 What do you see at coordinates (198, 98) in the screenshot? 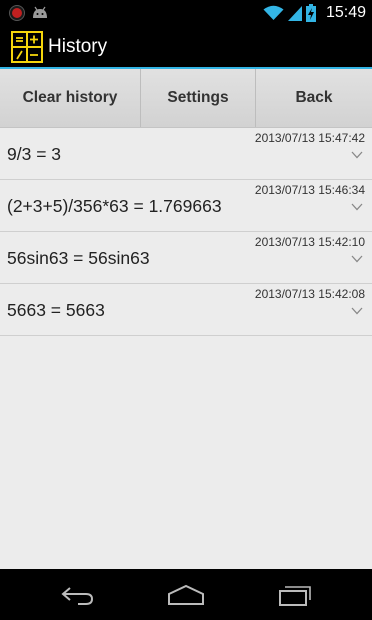
I see `settings-button: Settings` at bounding box center [198, 98].